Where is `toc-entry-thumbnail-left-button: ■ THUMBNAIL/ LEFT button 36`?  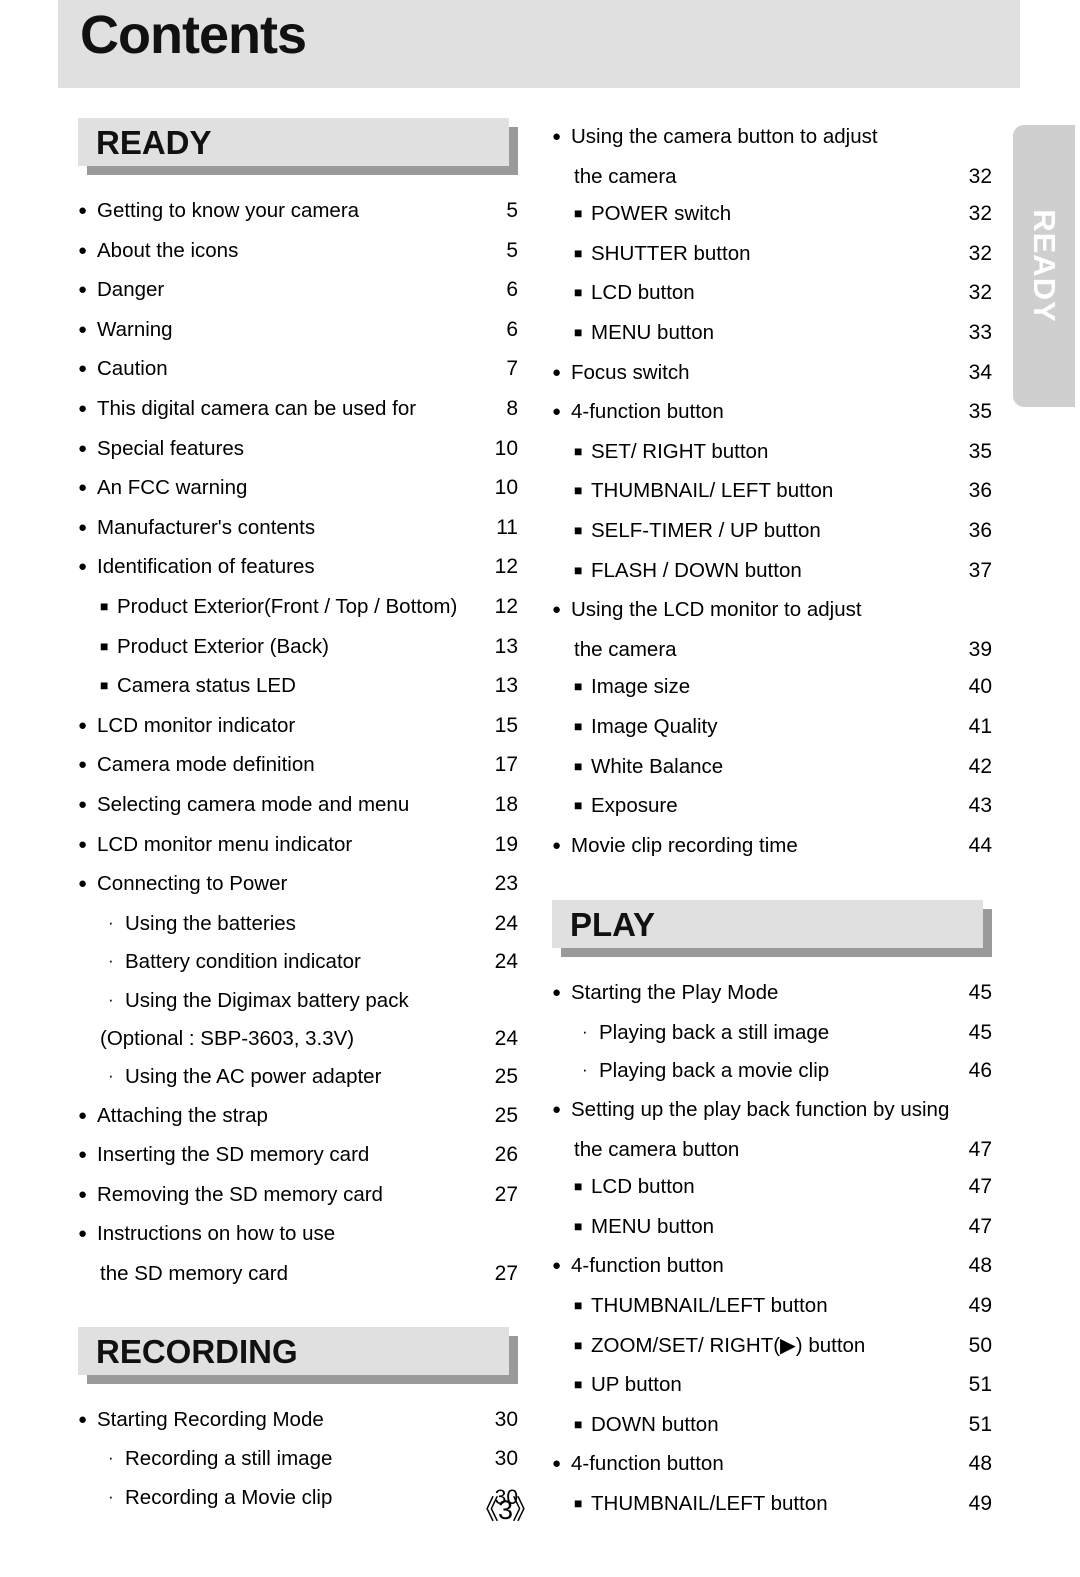
toc-entry-thumbnail-left-button: ■ THUMBNAIL/ LEFT button 36 is located at coordinates (772, 492).